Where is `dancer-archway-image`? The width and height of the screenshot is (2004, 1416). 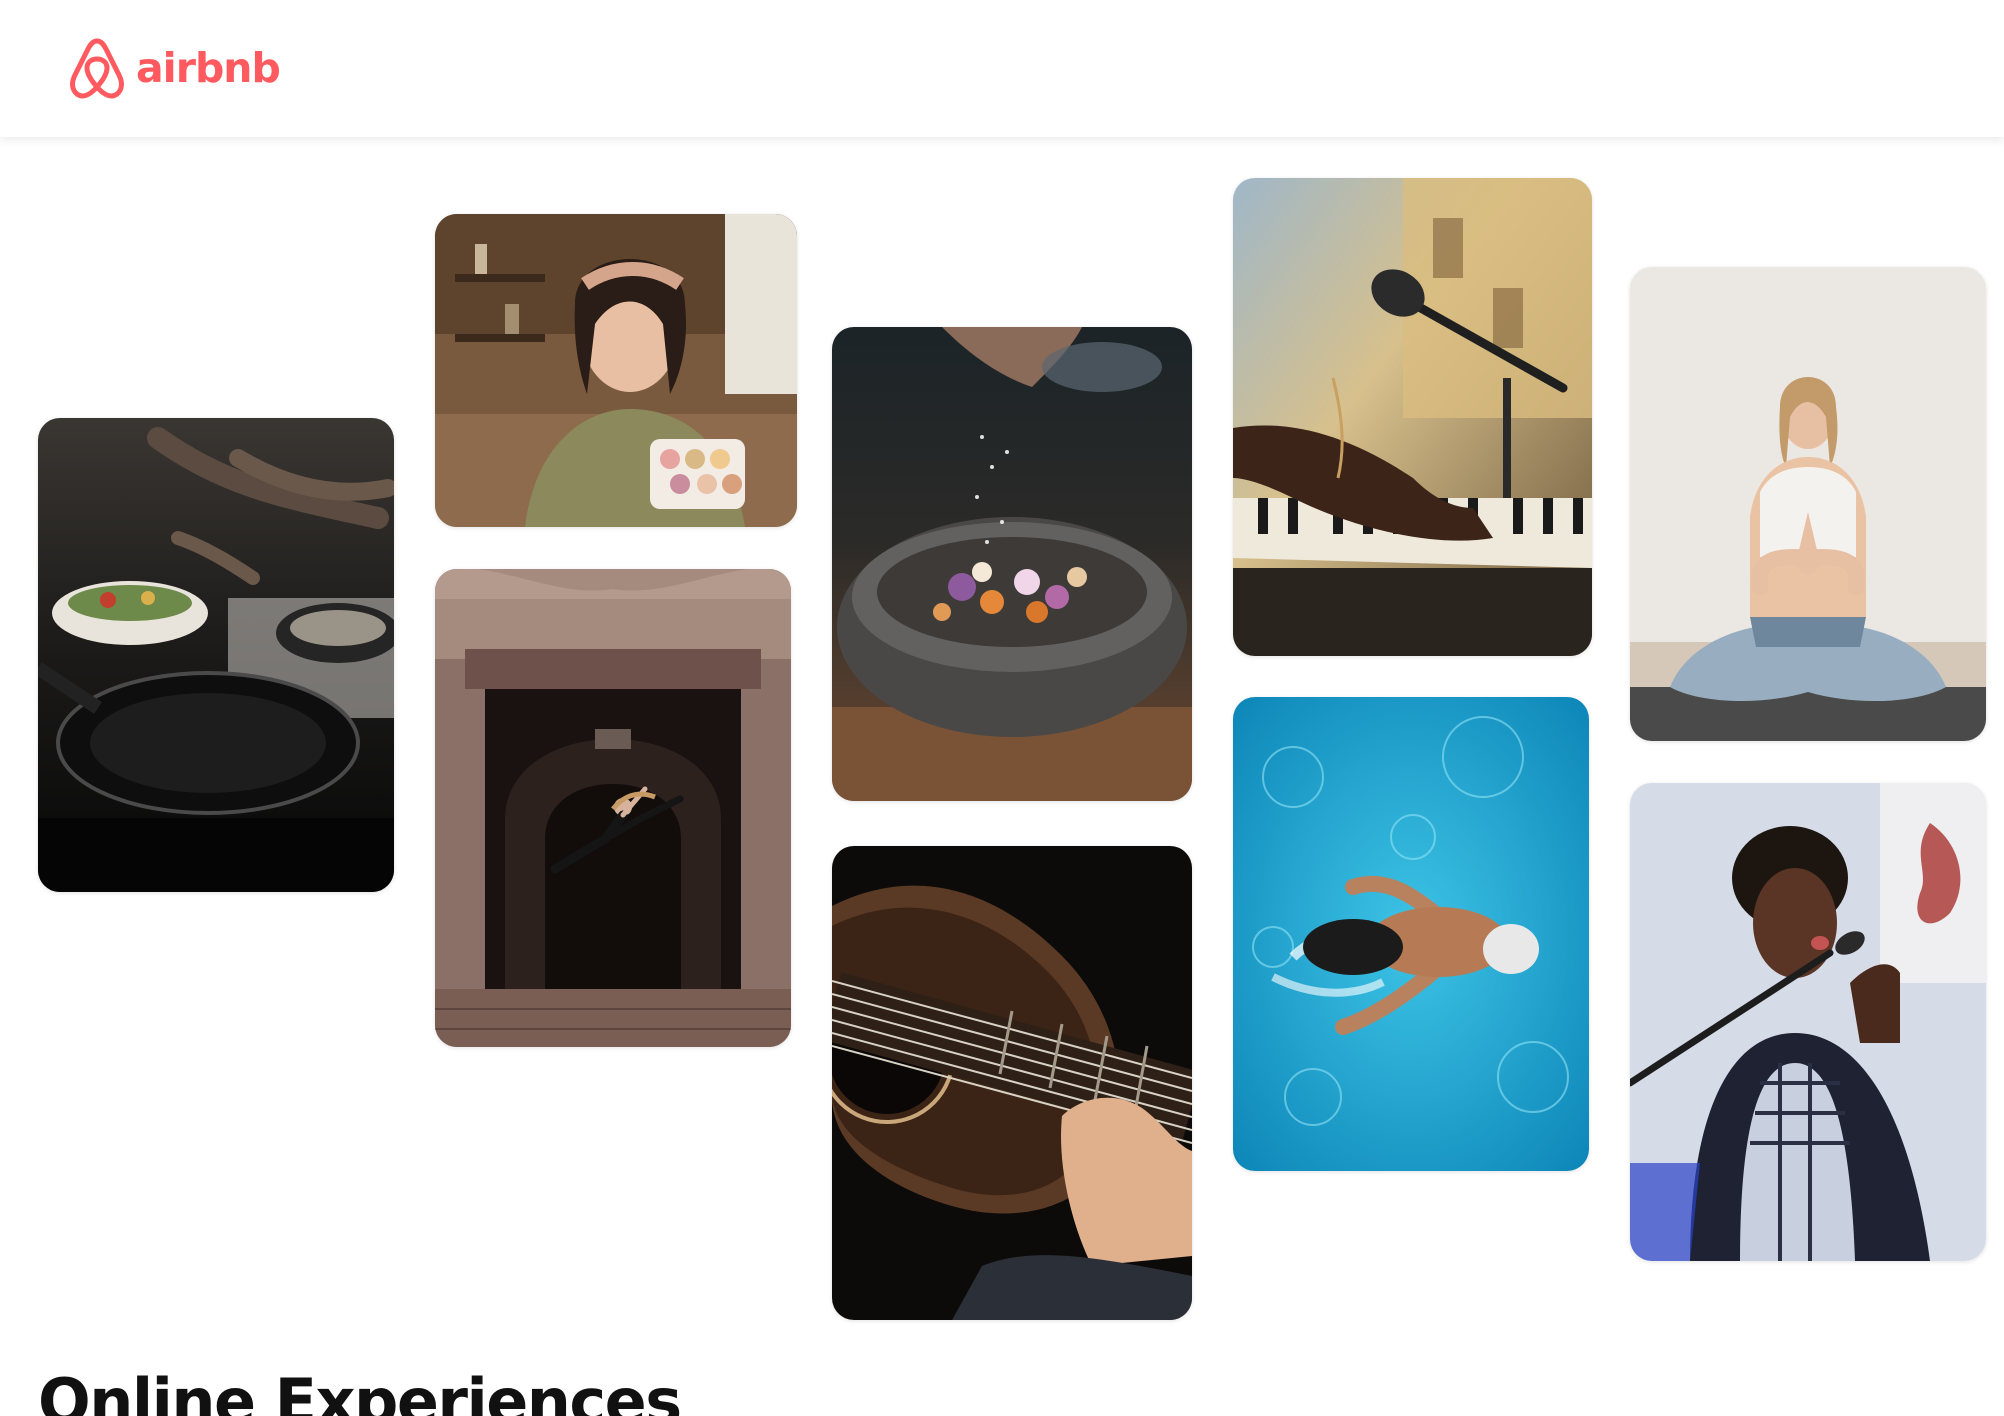 dancer-archway-image is located at coordinates (613, 808).